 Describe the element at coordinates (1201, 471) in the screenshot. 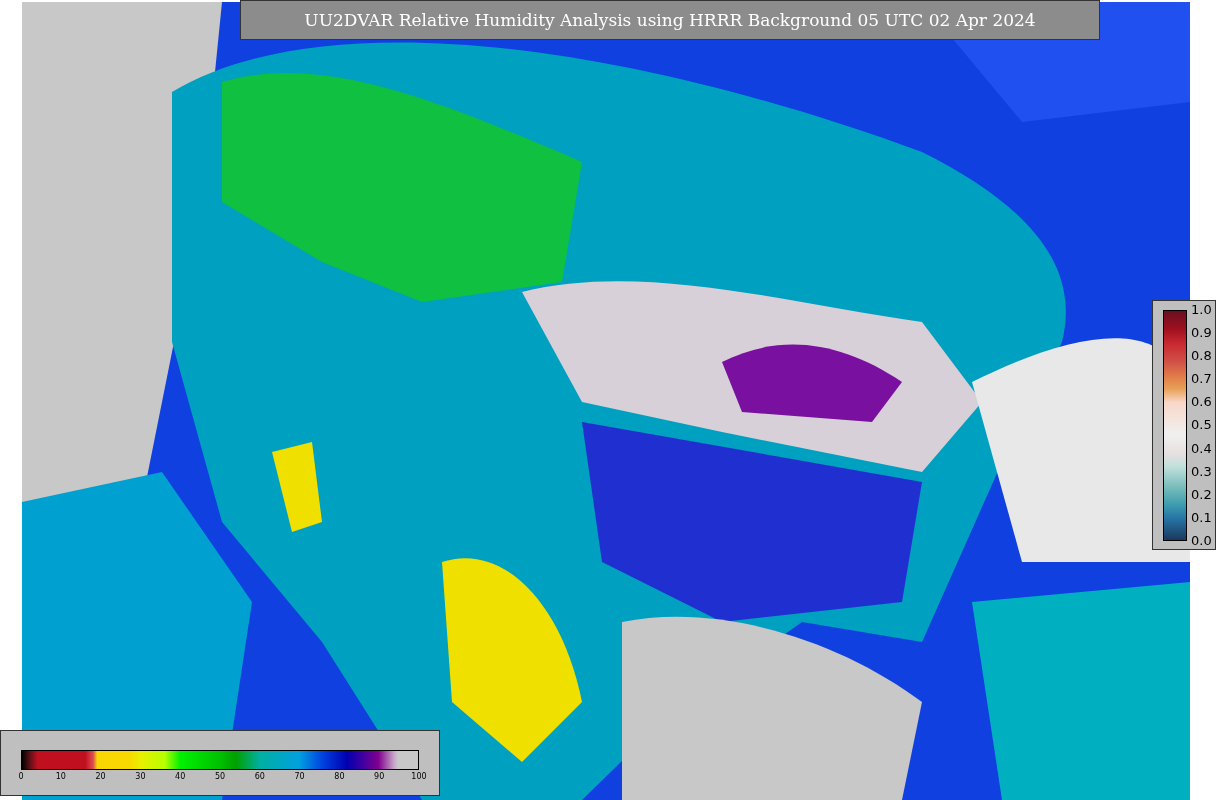

I see `tick-label: 0.3` at that location.